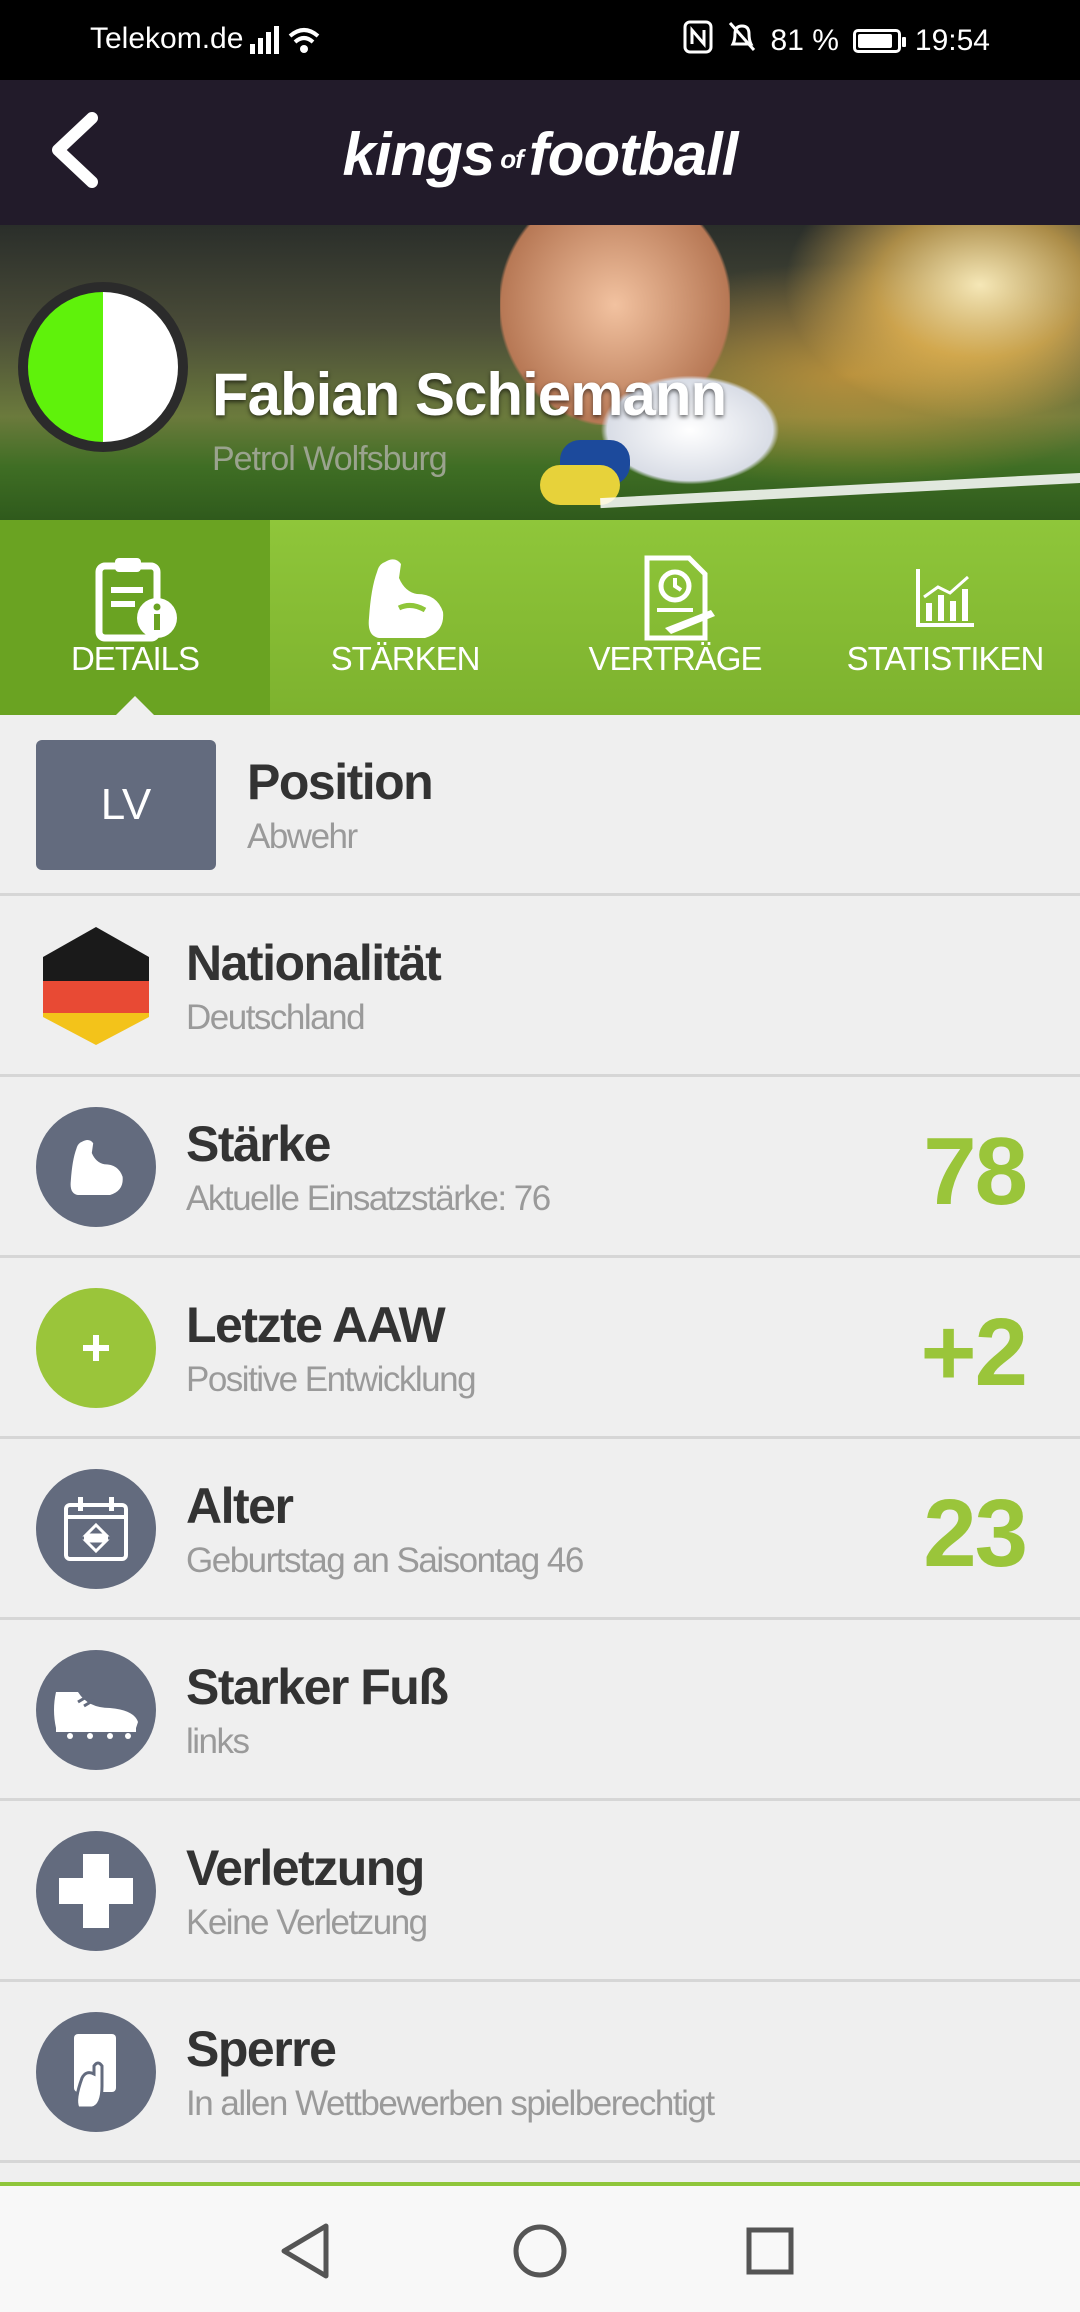 The image size is (1080, 2312). Describe the element at coordinates (288, 44) in the screenshot. I see `signal-wifi-icon` at that location.